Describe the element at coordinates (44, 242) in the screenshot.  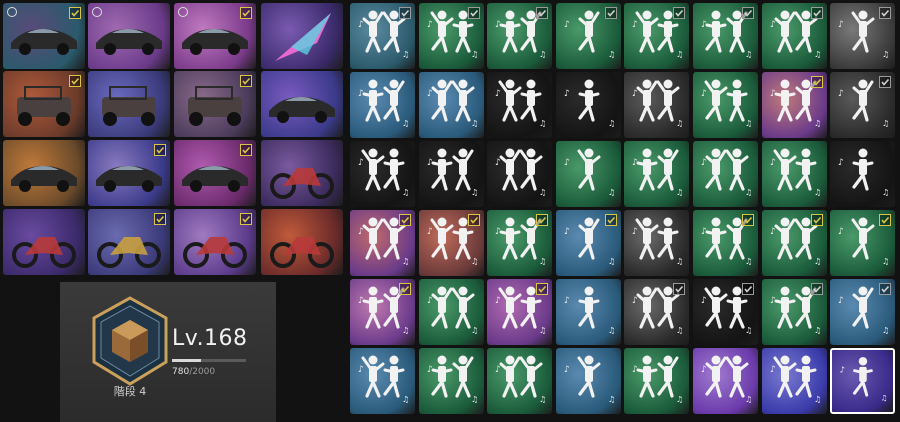
I see `red-motorcycle-skin-tile` at that location.